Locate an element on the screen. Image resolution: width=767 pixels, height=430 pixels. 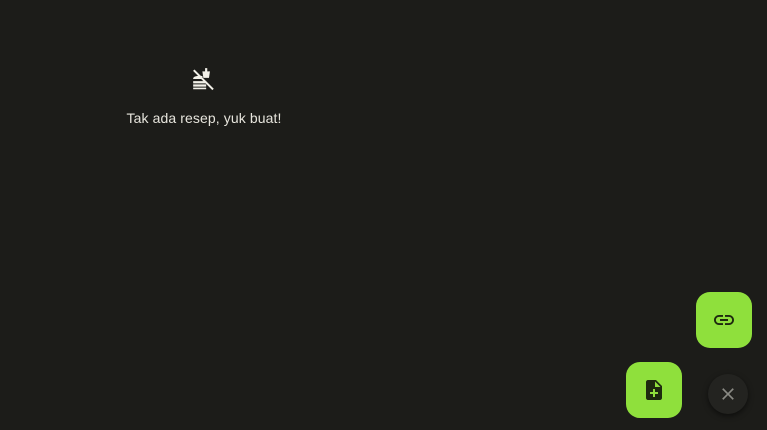
empty-state-message: Tak ada resep, yuk buat! is located at coordinates (204, 118).